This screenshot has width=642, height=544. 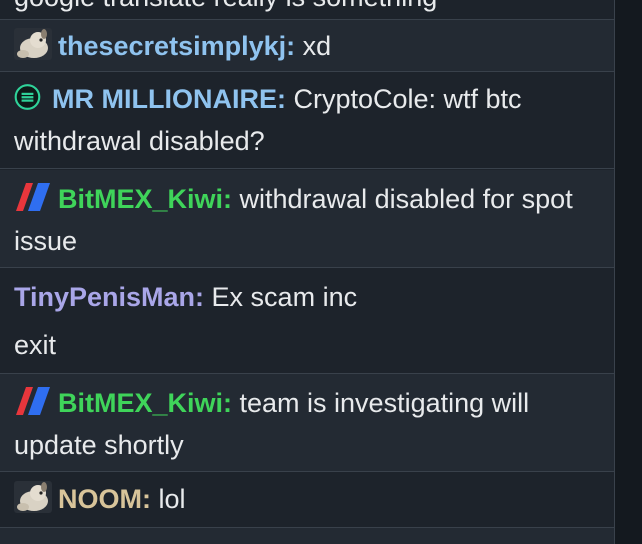 I want to click on side-panel-edge, so click(x=628, y=272).